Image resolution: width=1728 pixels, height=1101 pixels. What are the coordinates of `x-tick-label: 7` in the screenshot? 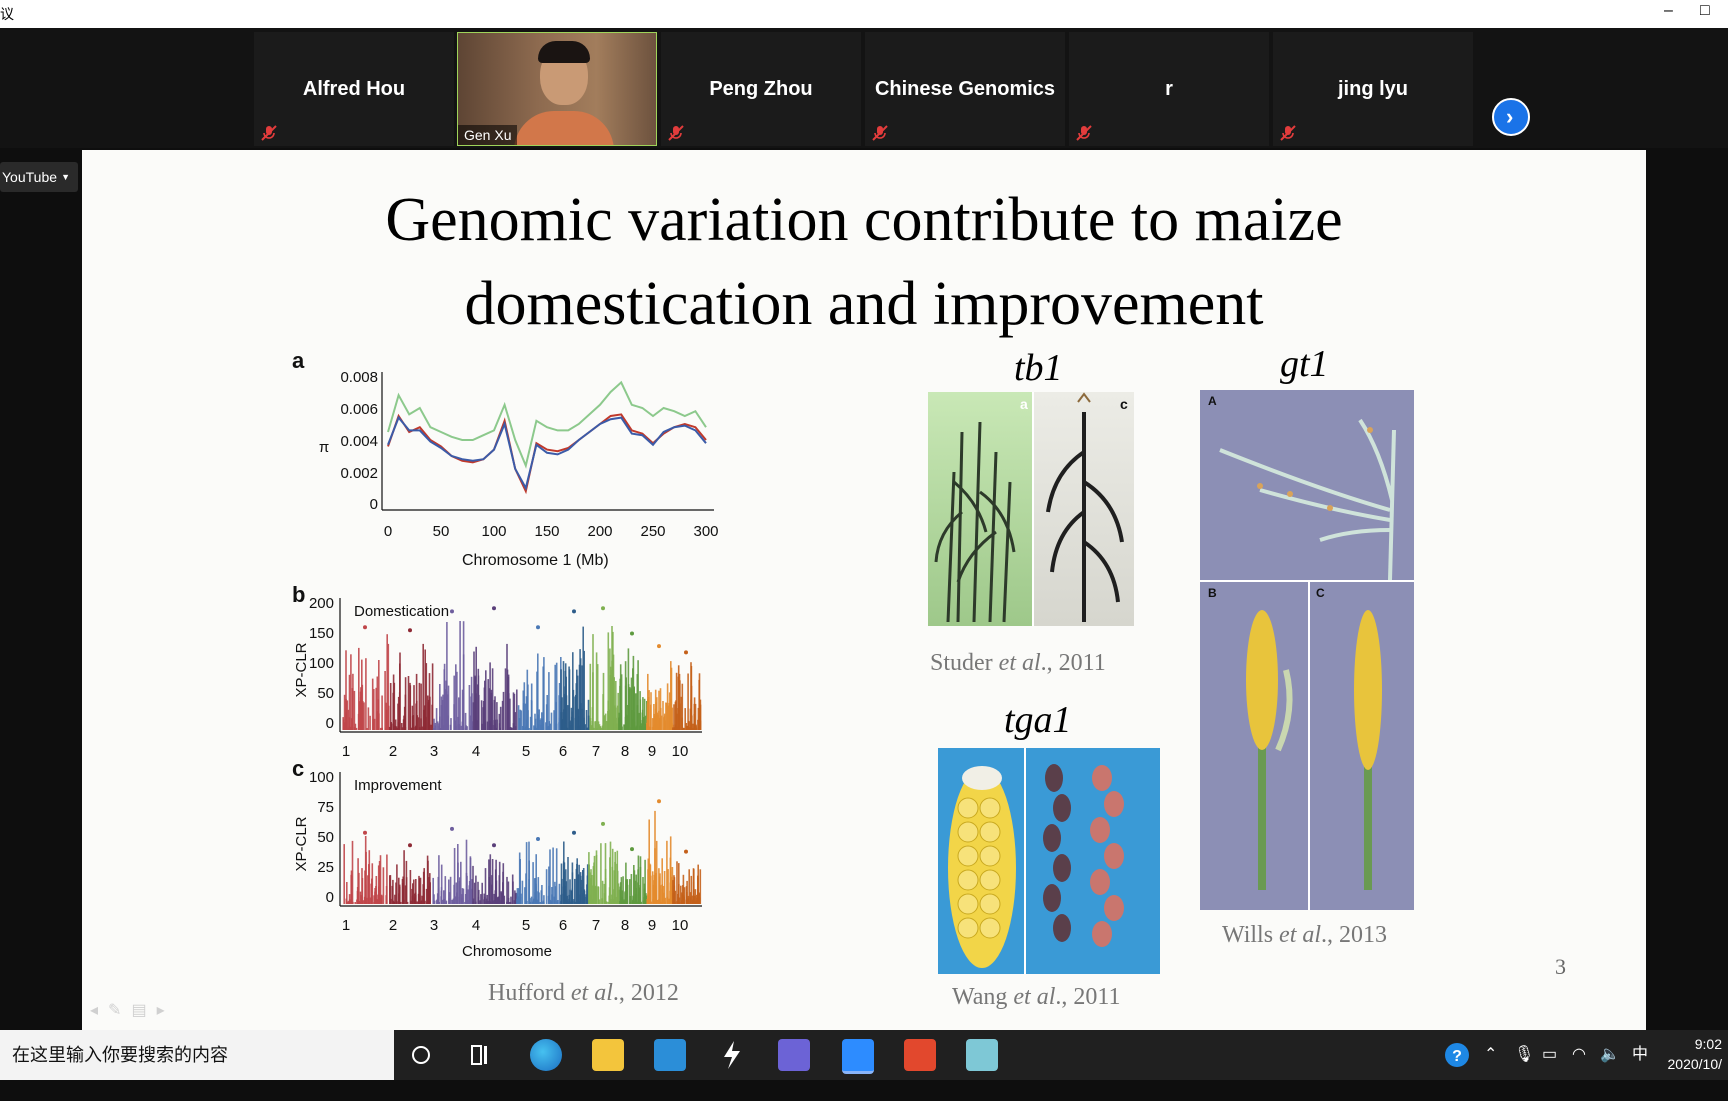 It's located at (596, 751).